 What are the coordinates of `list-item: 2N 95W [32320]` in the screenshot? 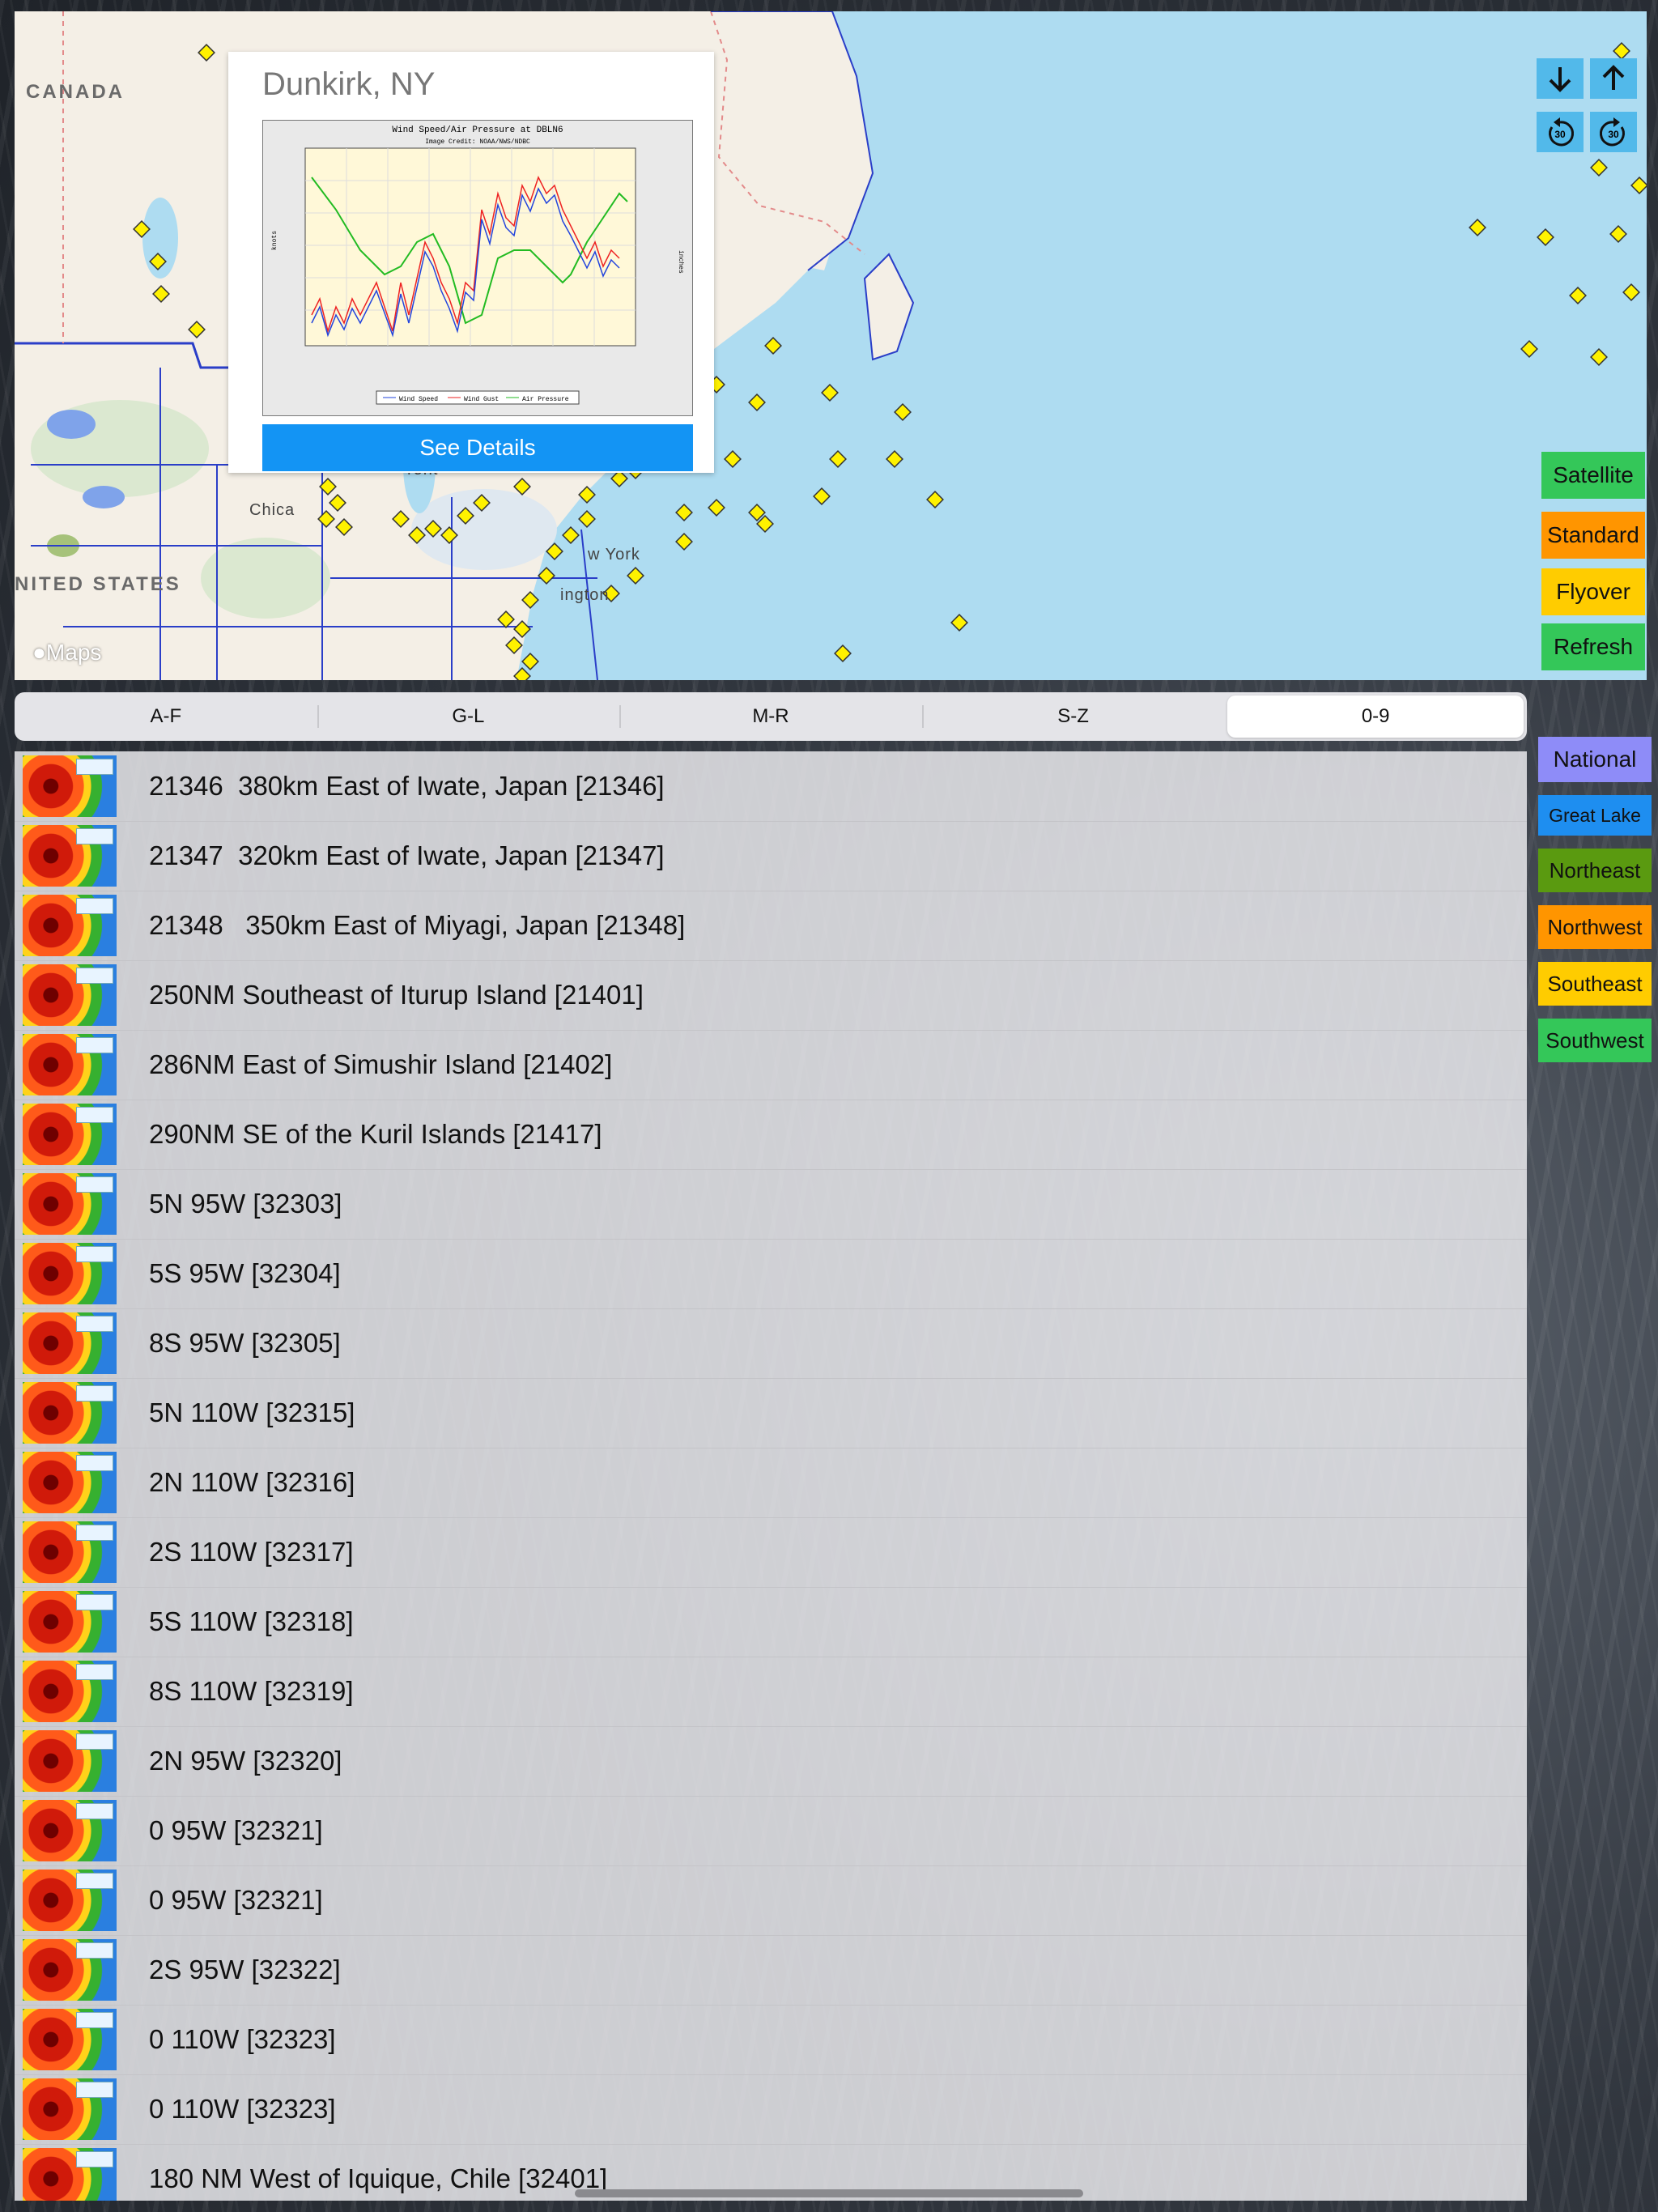 It's located at (771, 1762).